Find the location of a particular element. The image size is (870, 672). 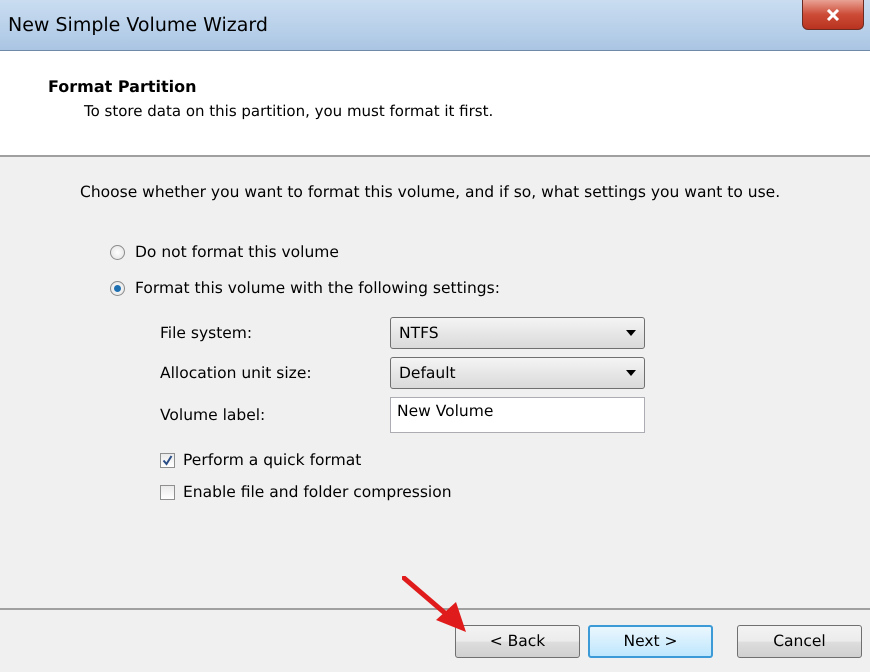

checkbox-label: Enable file and folder compression is located at coordinates (317, 492).